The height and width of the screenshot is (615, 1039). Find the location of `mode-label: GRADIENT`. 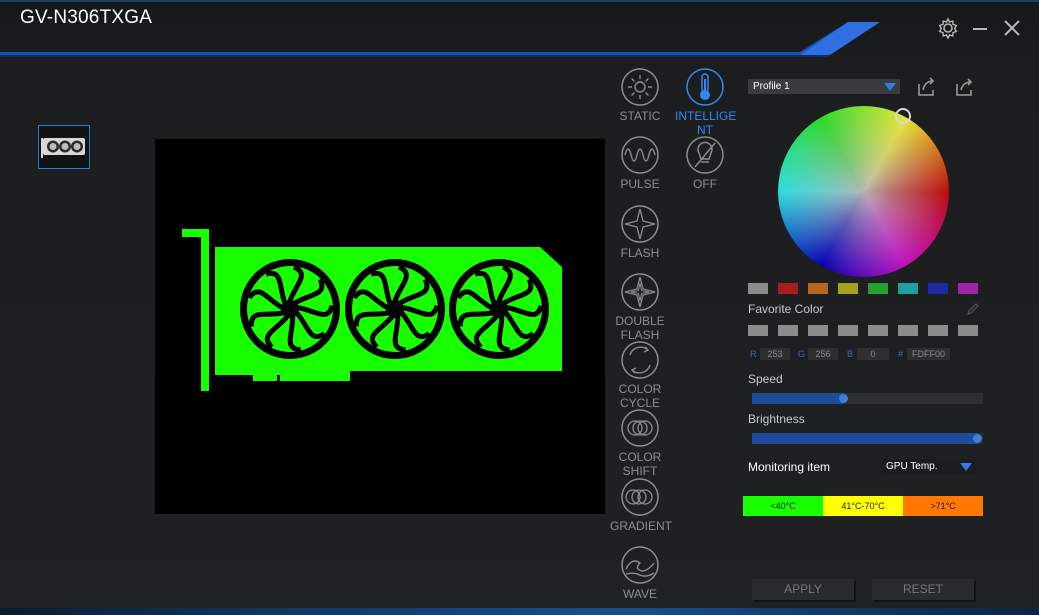

mode-label: GRADIENT is located at coordinates (641, 526).